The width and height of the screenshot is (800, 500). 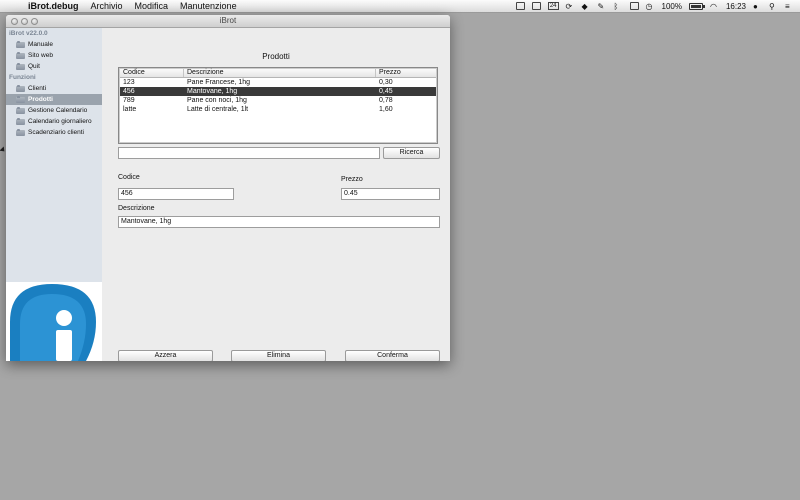 I want to click on prezzo-label: Prezzo, so click(x=352, y=179).